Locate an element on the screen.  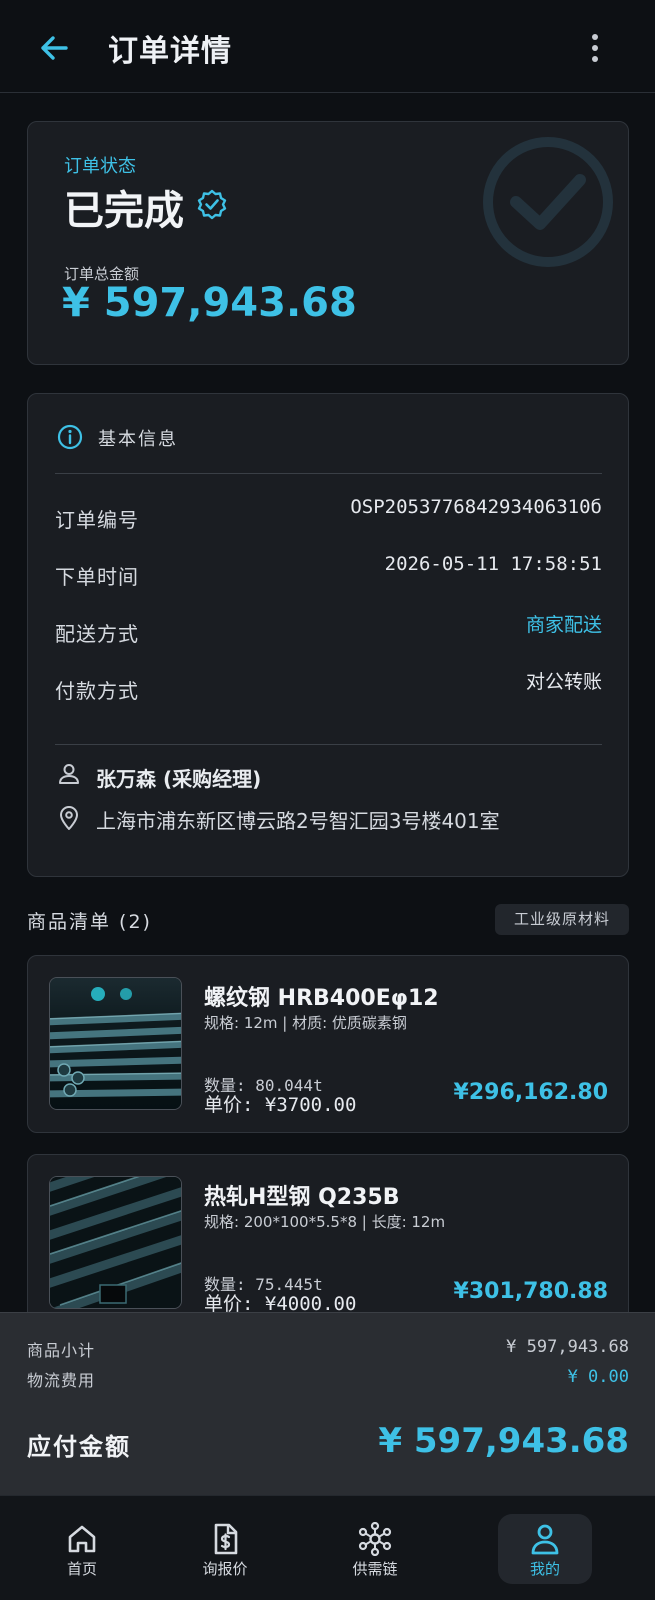
nav-quote-label: 询报价 is located at coordinates (225, 1569).